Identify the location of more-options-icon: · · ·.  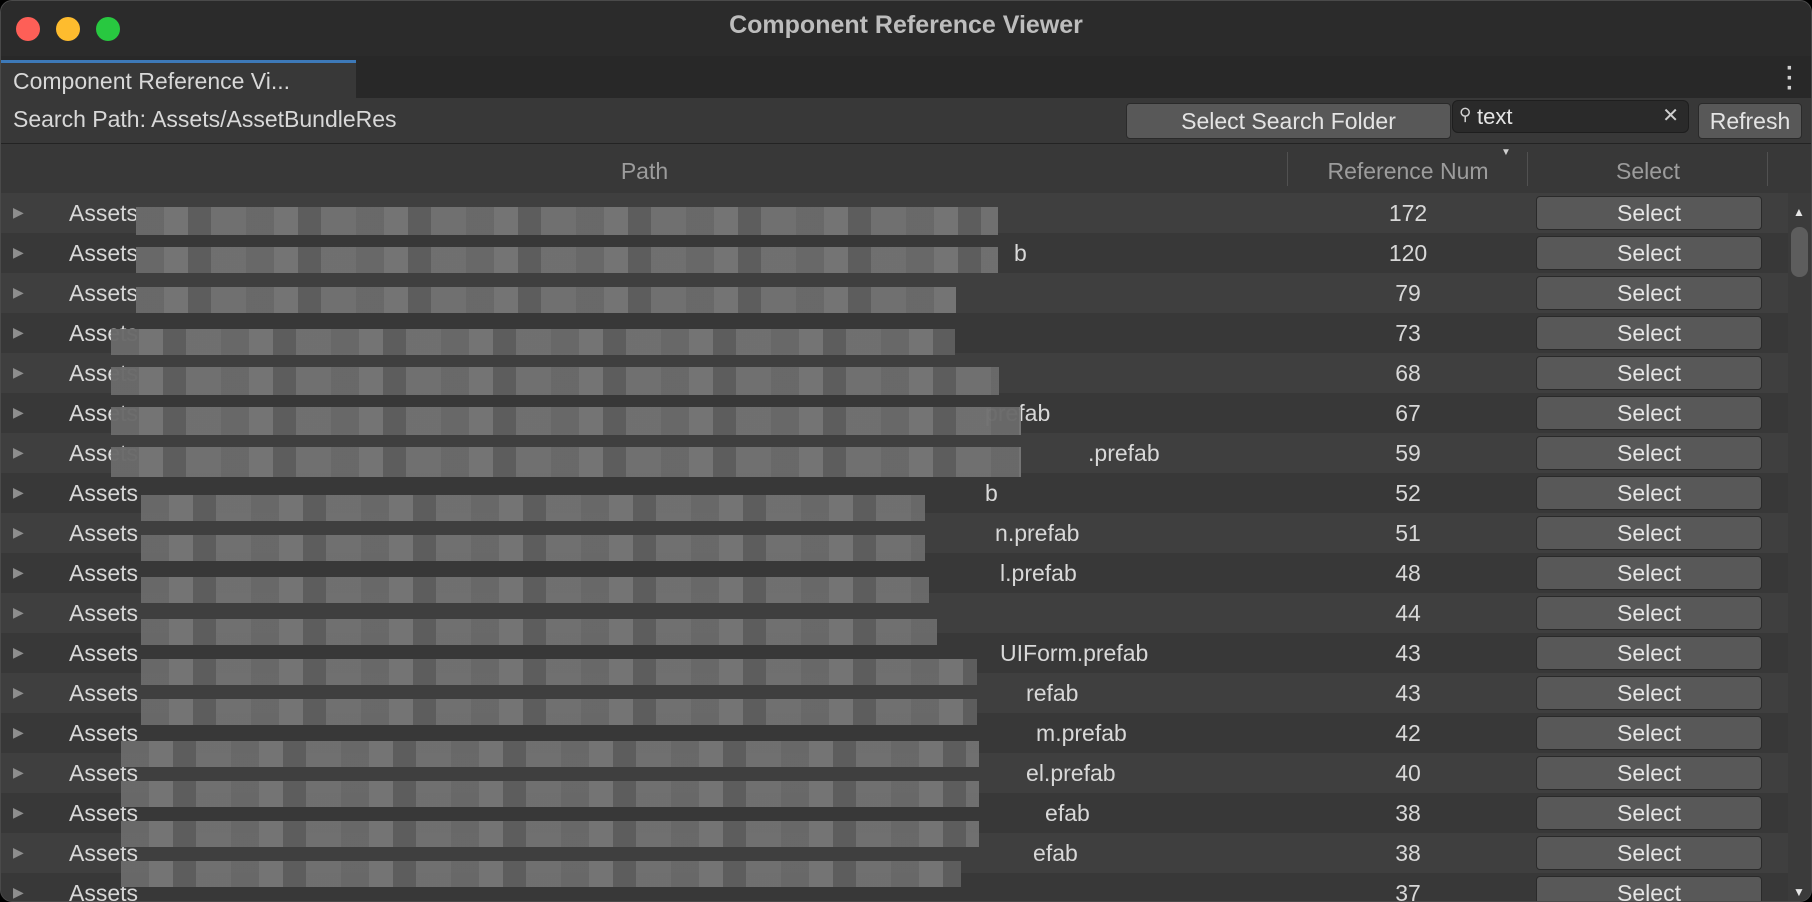
(1790, 79).